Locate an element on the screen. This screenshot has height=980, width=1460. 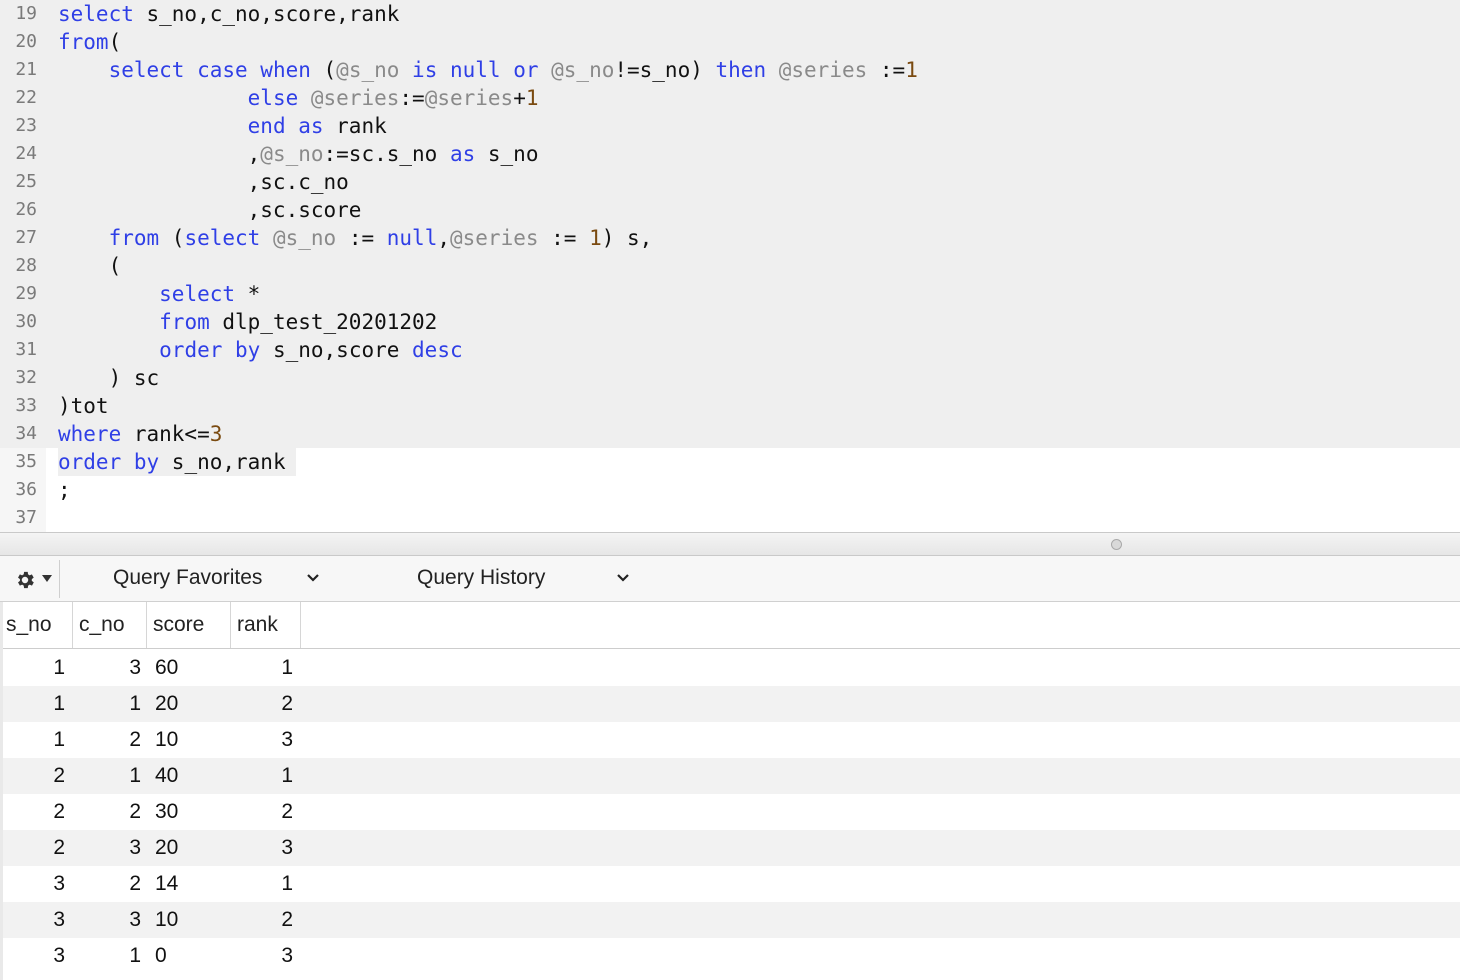
code-line: 20 from( is located at coordinates (730, 42).